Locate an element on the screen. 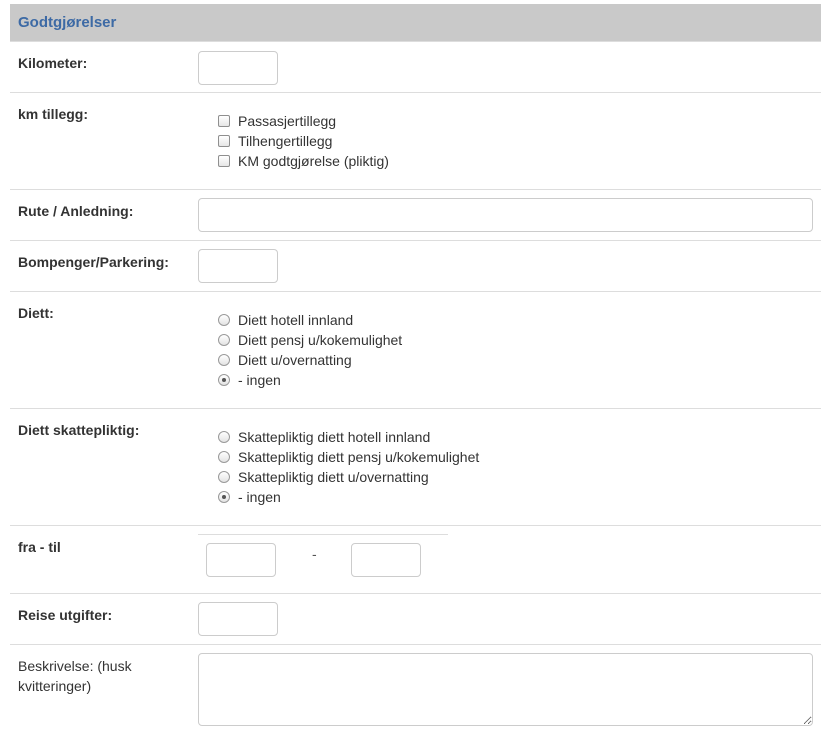 The image size is (824, 734). radio-skatt-hotell: Skattepliktig diett hotell innland is located at coordinates (348, 437).